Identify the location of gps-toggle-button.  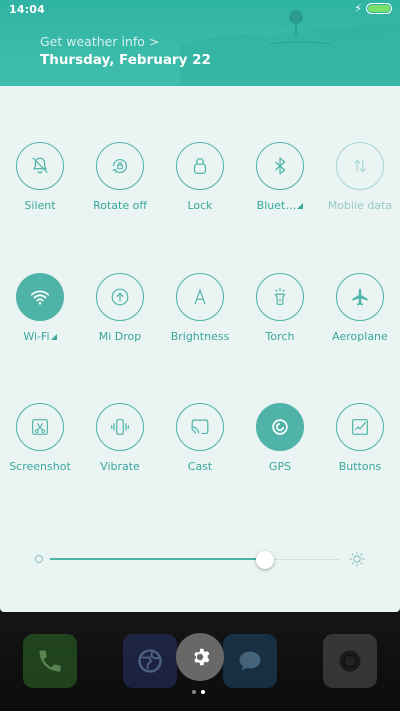
(280, 427).